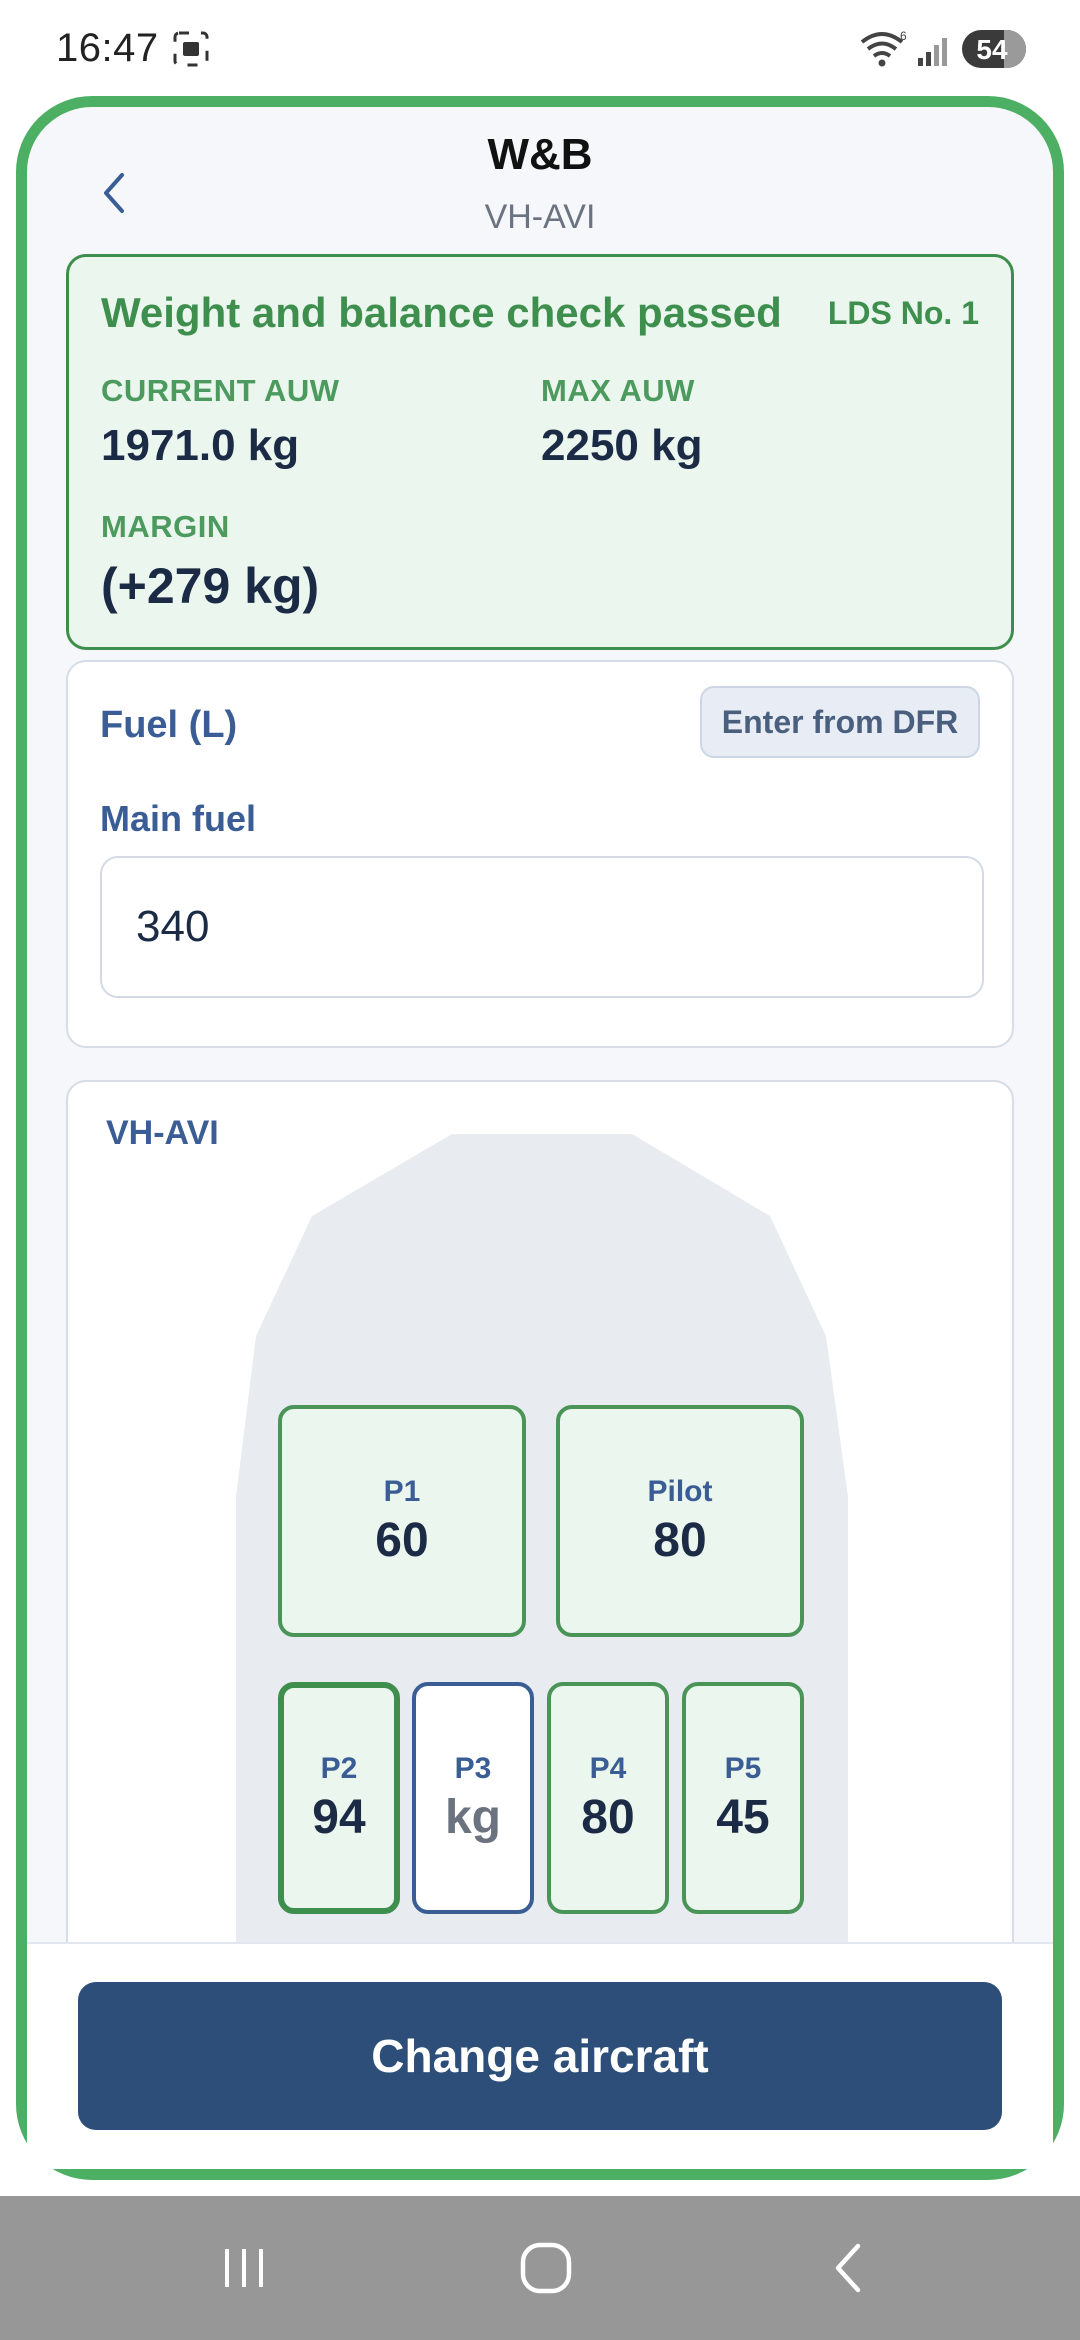 This screenshot has width=1080, height=2340. I want to click on home-icon, so click(546, 2268).